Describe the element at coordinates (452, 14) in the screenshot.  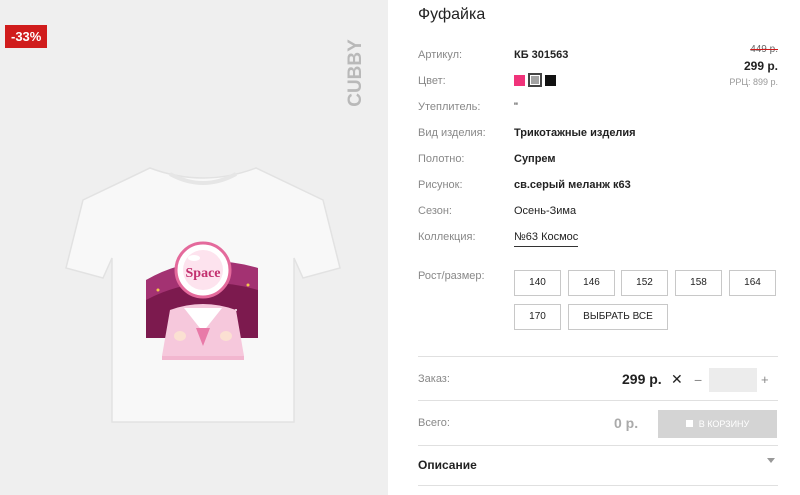
I see `product-title: Фуфайка` at that location.